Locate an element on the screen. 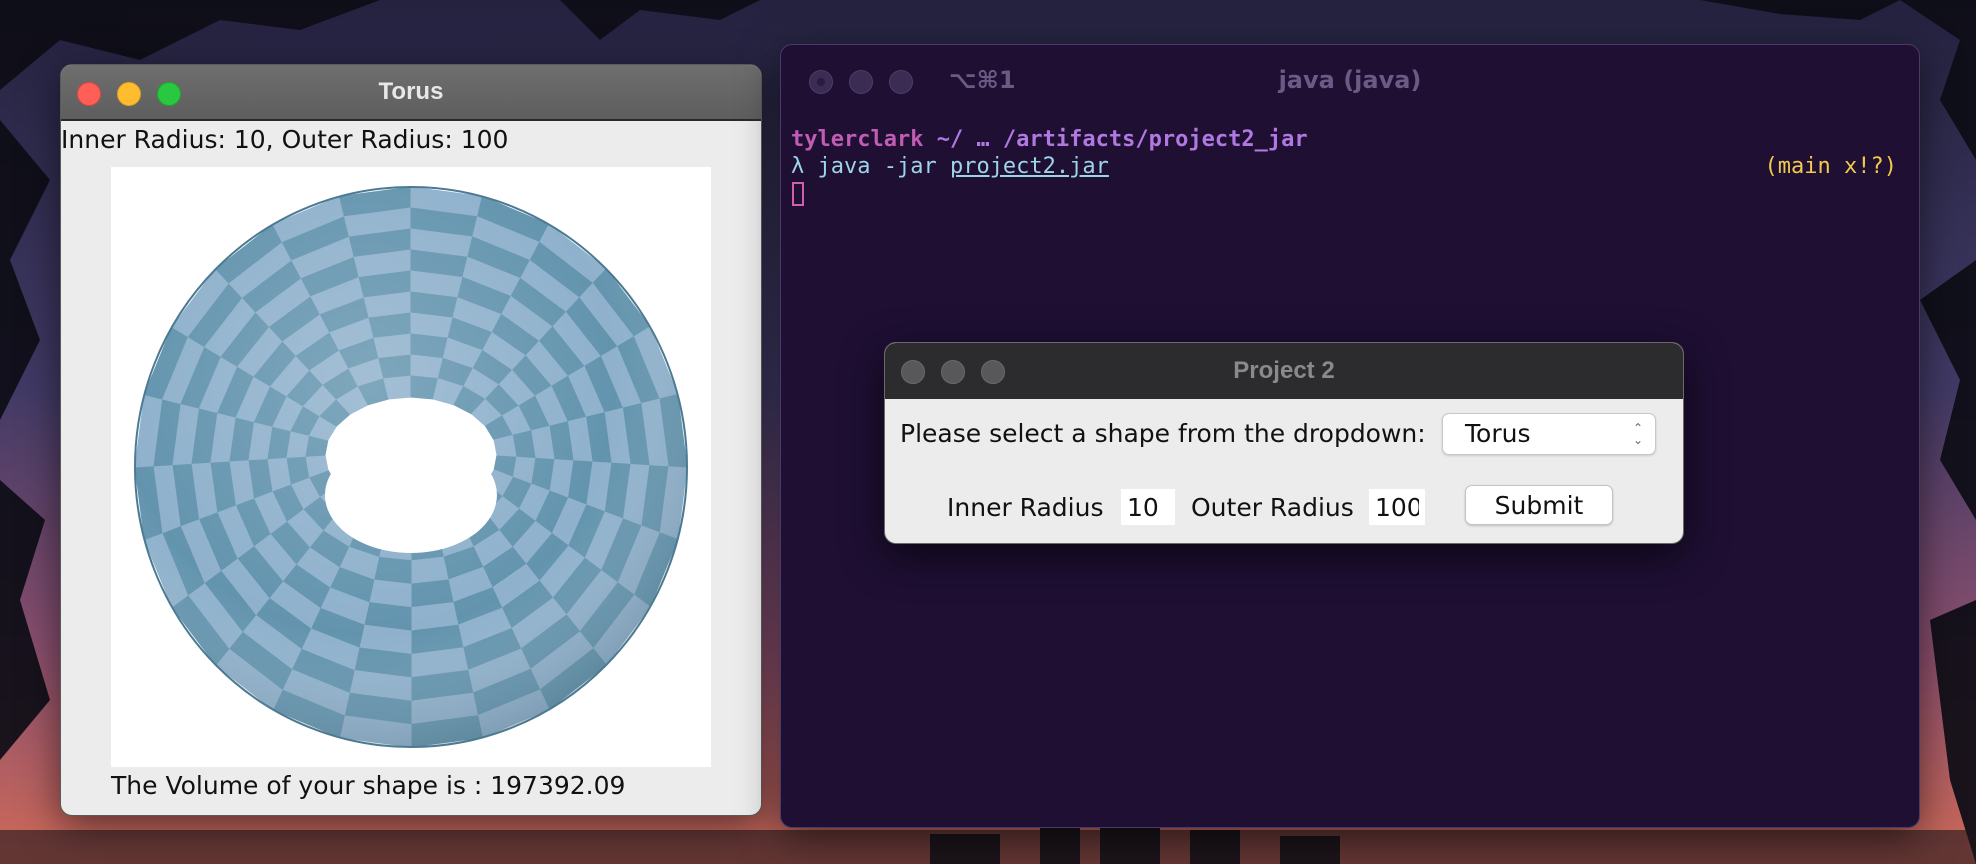 Image resolution: width=1976 pixels, height=864 pixels. terminal-titlebar: ⌥⌘1 java (java) is located at coordinates (1350, 80).